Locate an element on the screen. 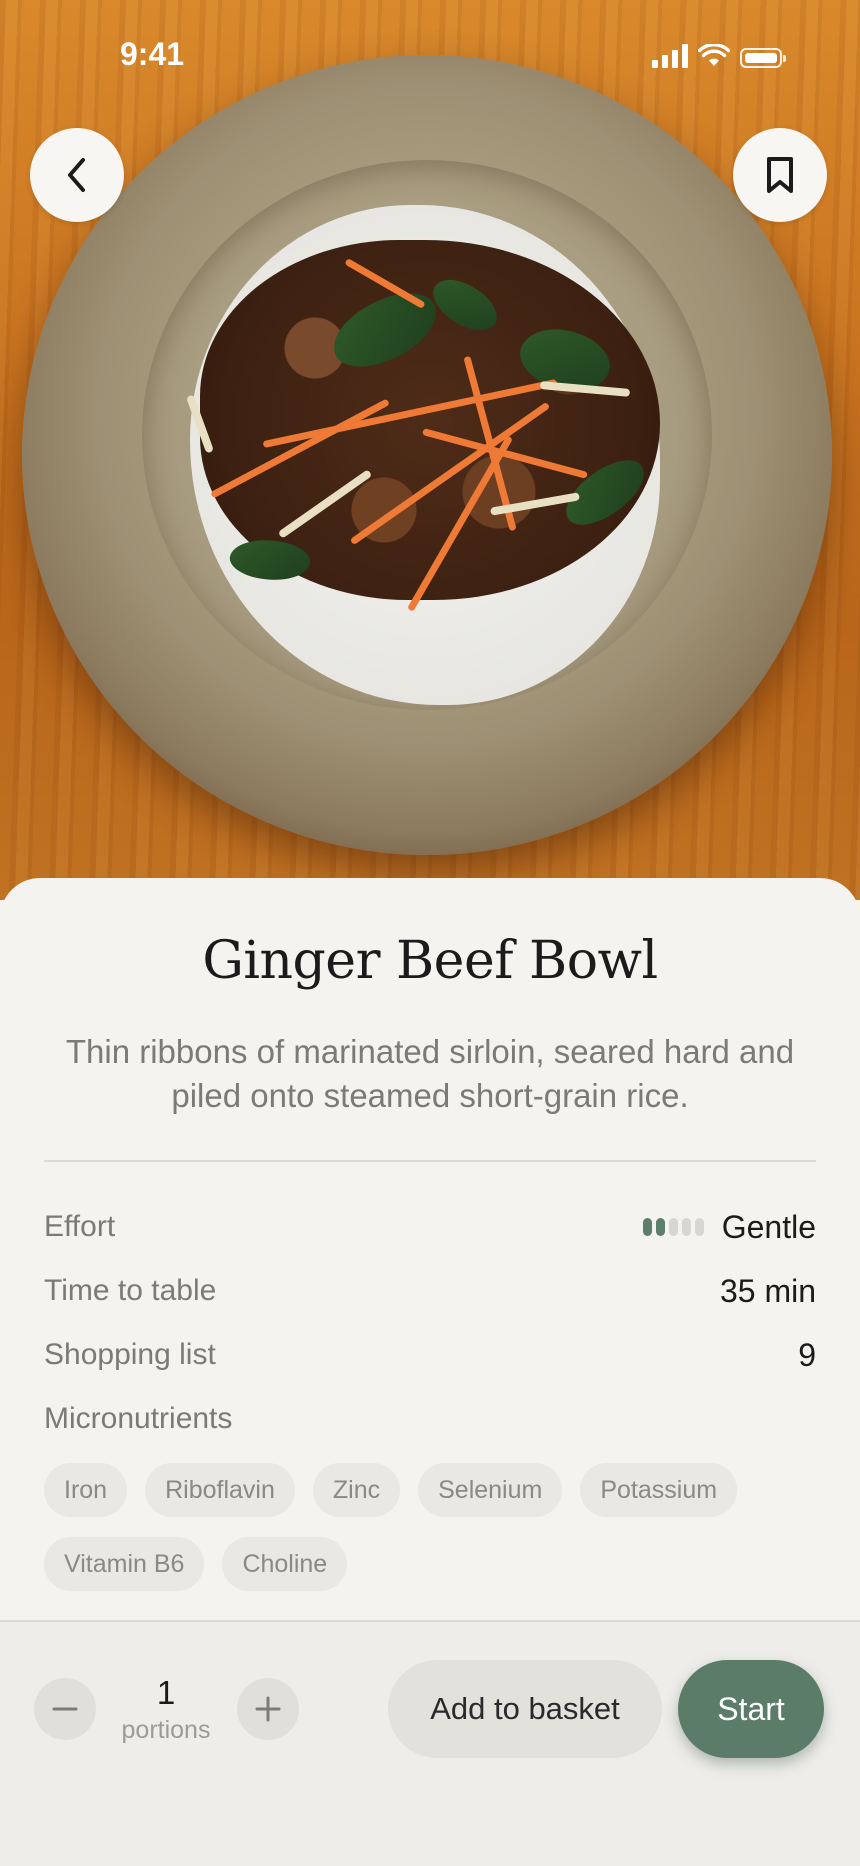 The height and width of the screenshot is (1866, 860). status-icons is located at coordinates (719, 56).